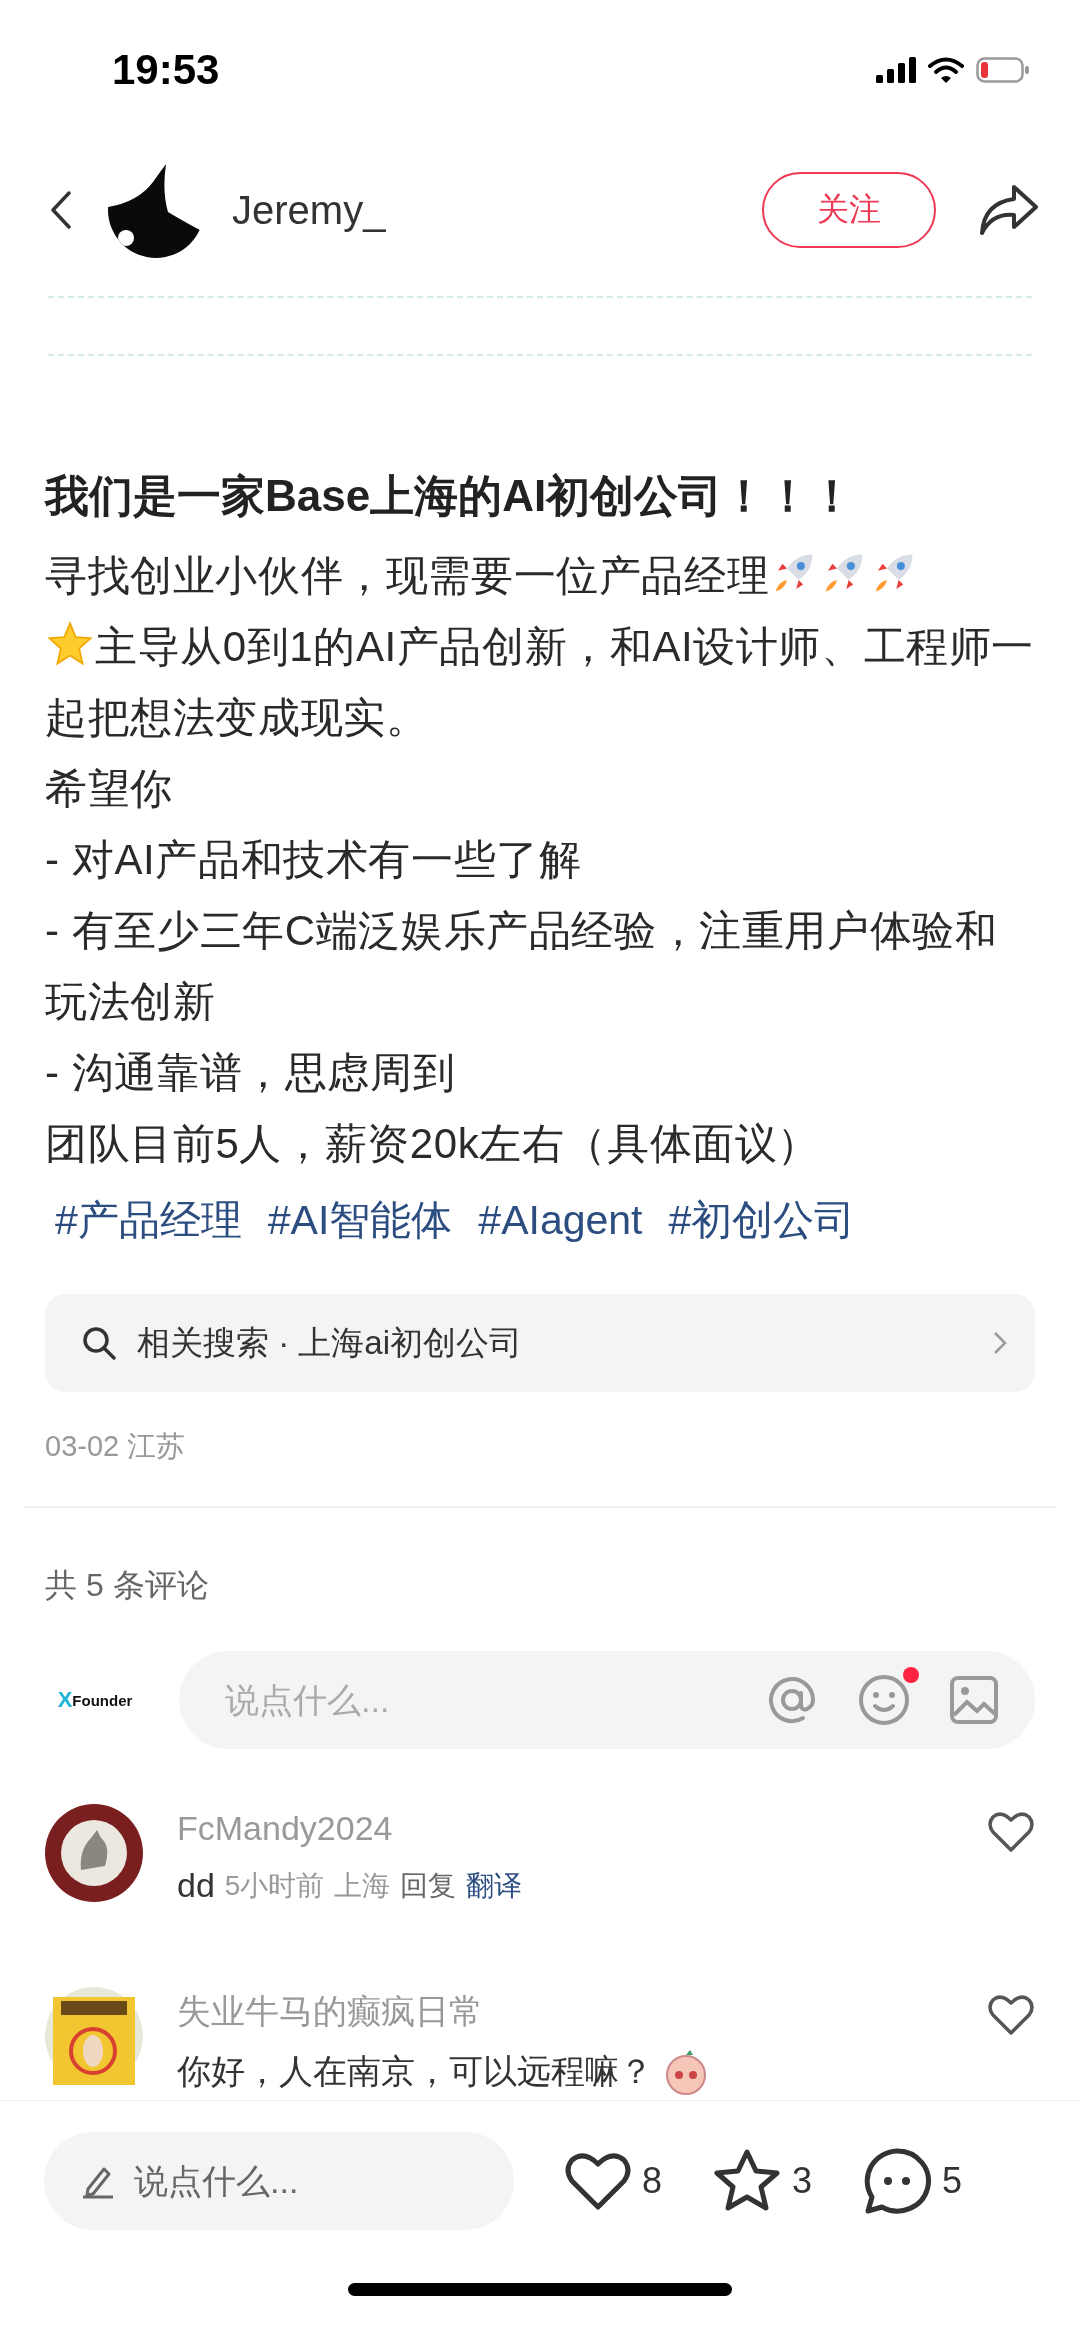 The height and width of the screenshot is (2337, 1080). I want to click on chevron-right-icon, so click(1000, 1343).